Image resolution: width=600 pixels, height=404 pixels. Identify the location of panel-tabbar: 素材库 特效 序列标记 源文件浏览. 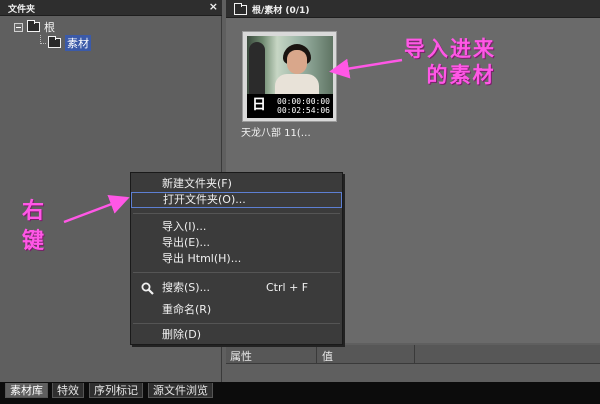
(300, 393).